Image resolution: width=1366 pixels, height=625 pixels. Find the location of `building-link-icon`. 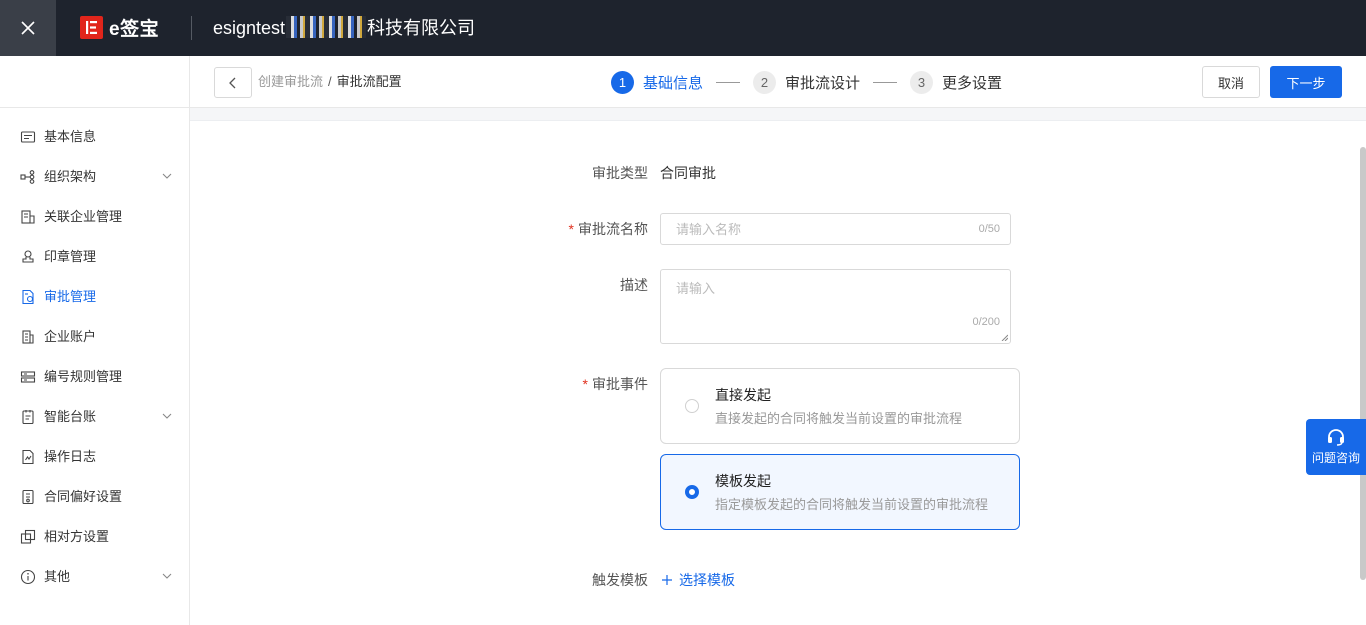

building-link-icon is located at coordinates (28, 217).